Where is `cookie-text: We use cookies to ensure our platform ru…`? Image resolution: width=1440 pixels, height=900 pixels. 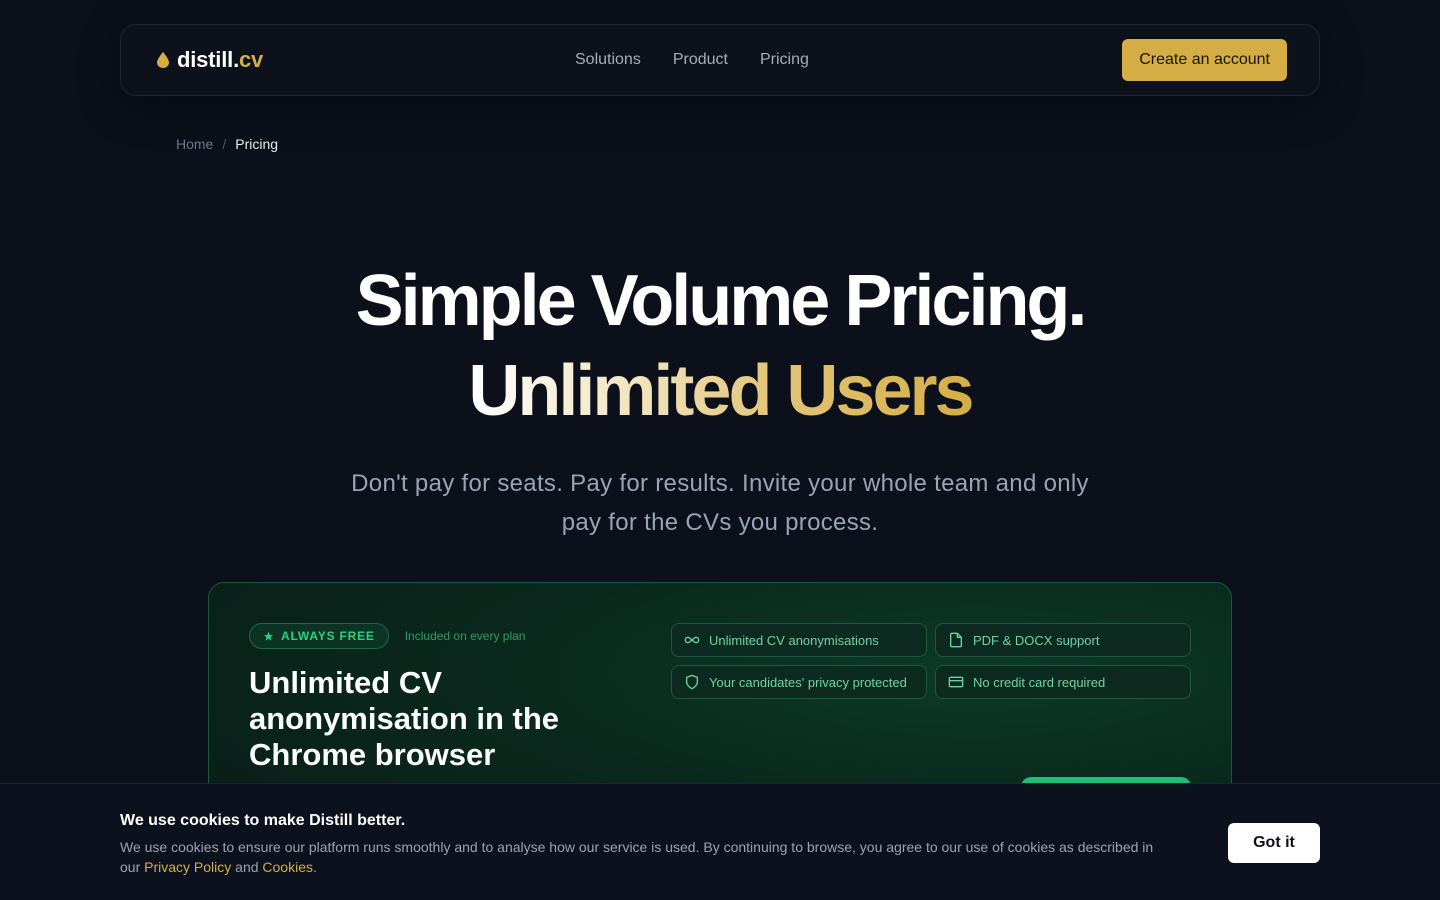
cookie-text: We use cookies to ensure our platform ru… is located at coordinates (645, 857).